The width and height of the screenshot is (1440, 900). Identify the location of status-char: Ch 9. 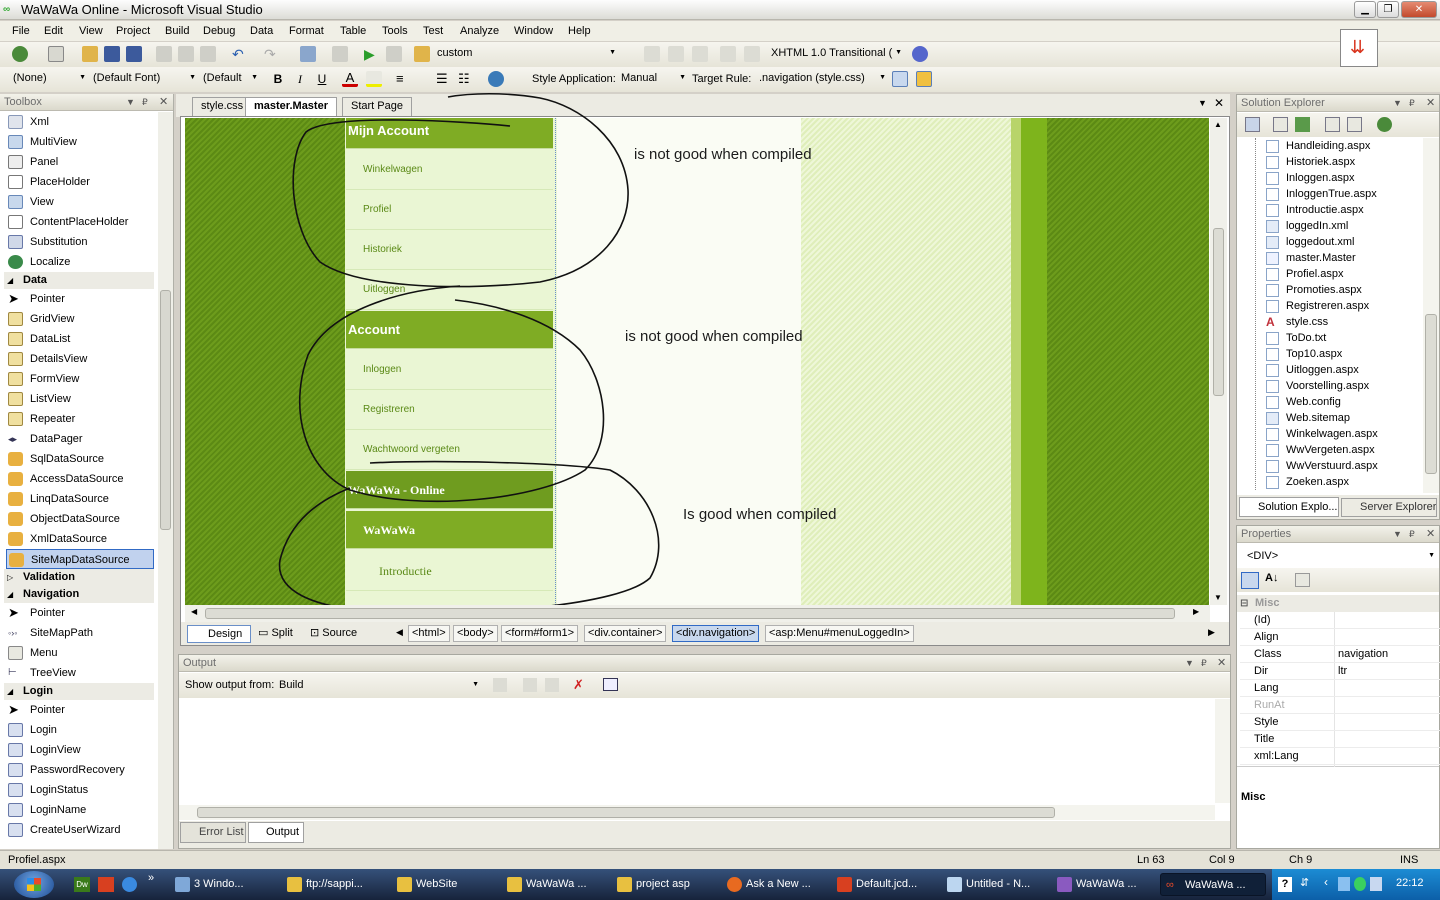
(1301, 860).